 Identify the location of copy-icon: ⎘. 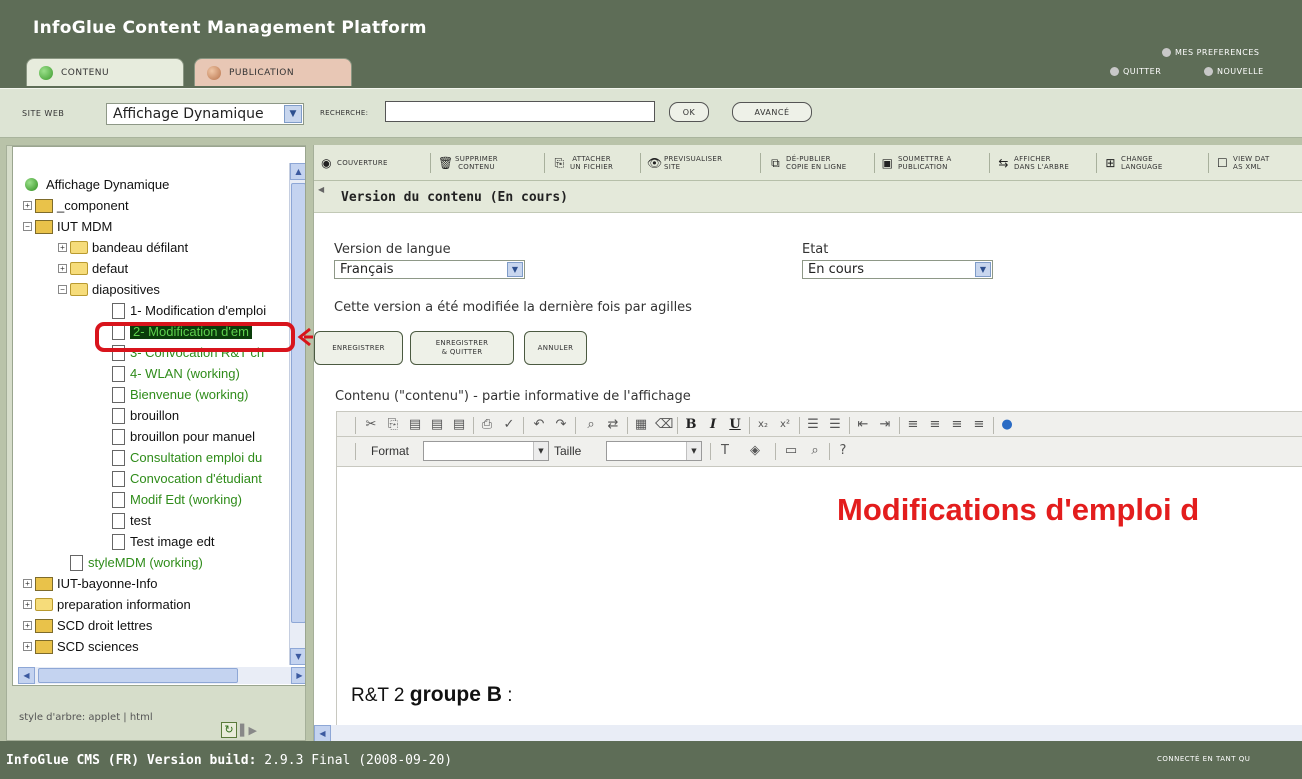
(393, 425).